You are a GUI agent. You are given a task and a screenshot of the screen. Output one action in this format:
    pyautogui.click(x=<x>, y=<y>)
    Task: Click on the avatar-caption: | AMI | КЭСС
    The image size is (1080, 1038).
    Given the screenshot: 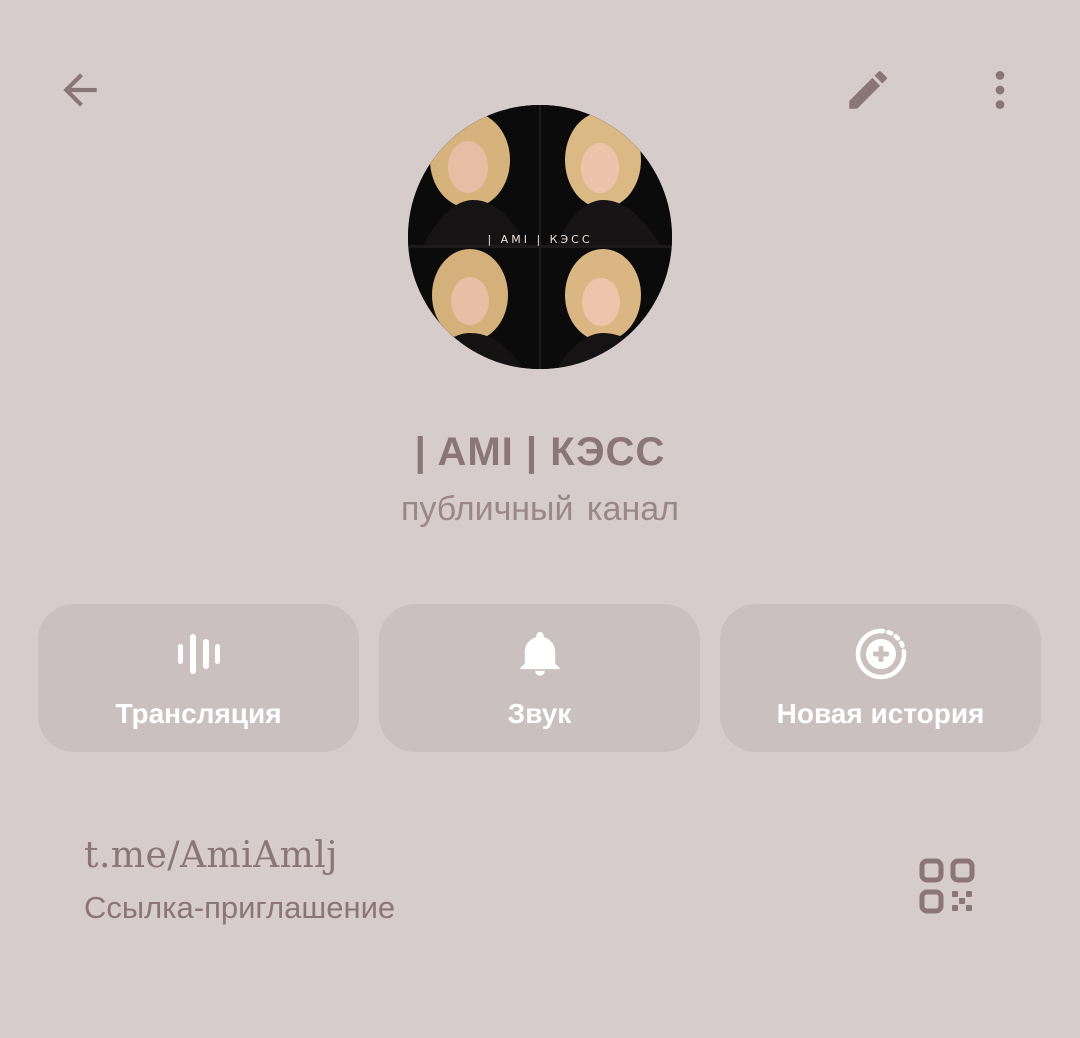 What is the action you would take?
    pyautogui.click(x=540, y=239)
    